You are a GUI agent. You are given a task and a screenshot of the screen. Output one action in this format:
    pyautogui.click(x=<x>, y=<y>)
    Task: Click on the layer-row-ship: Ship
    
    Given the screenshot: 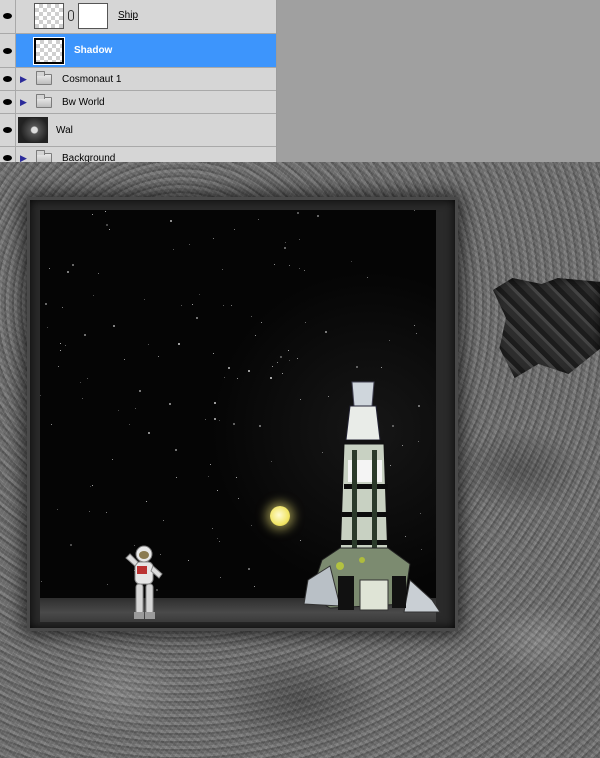 What is the action you would take?
    pyautogui.click(x=138, y=17)
    